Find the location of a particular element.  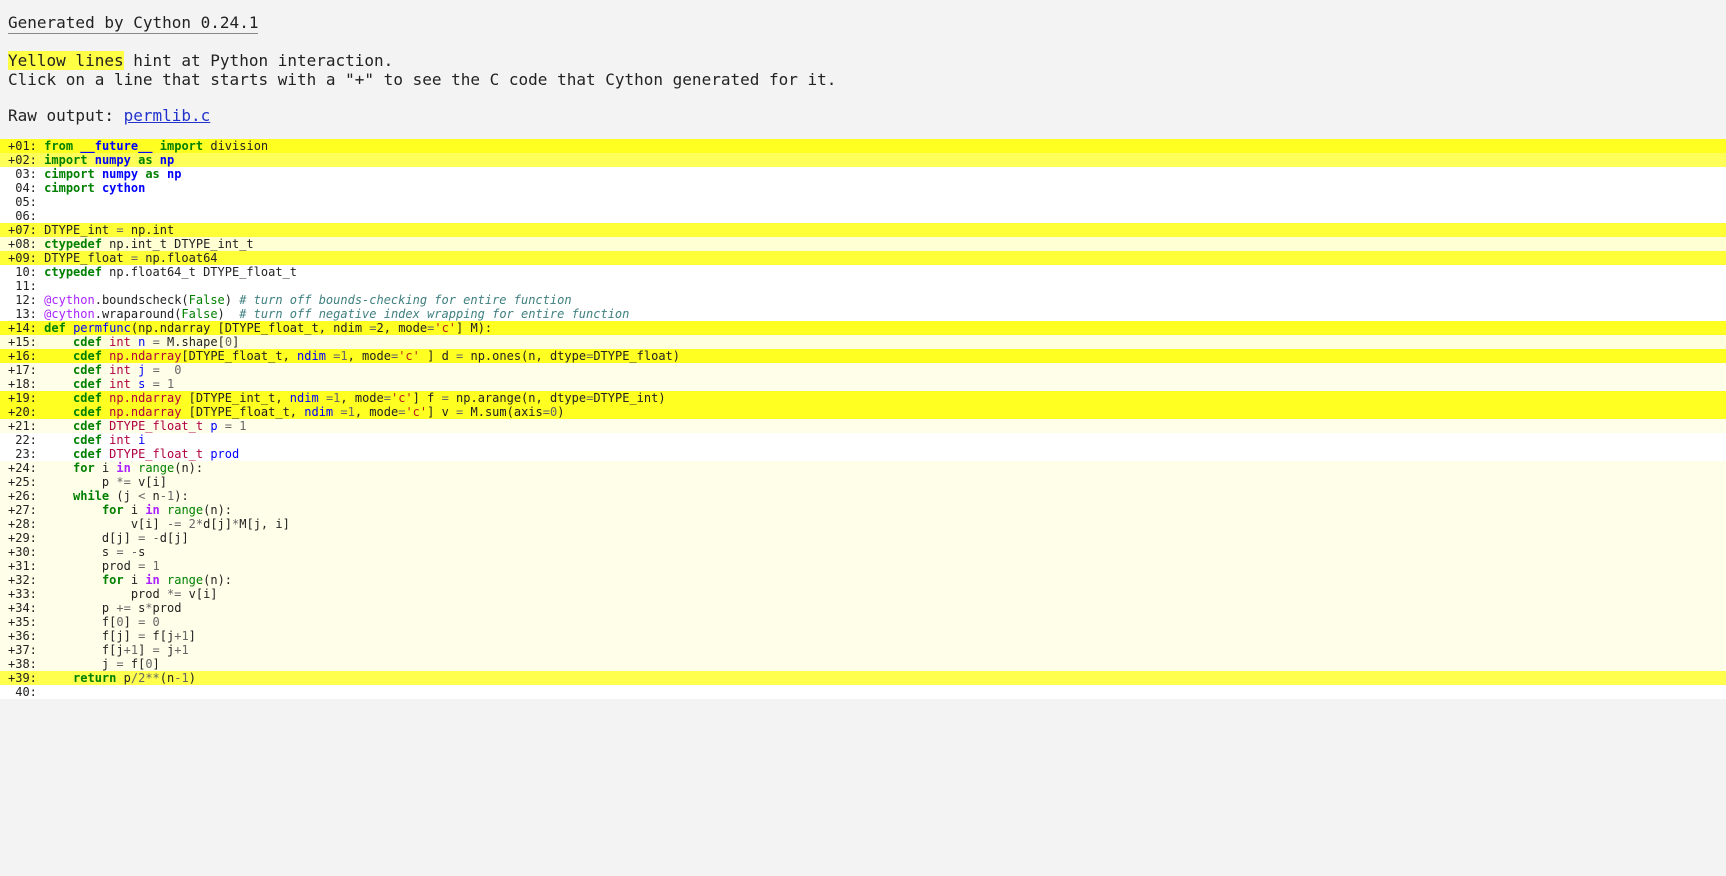

code-line: +24: for i in range(n): is located at coordinates (863, 468).